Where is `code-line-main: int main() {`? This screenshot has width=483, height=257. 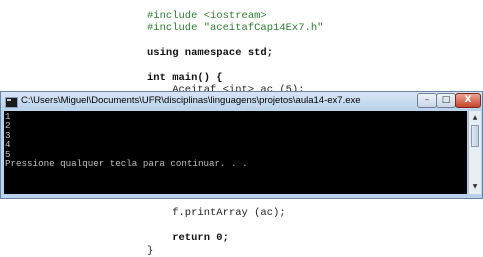 code-line-main: int main() { is located at coordinates (185, 78).